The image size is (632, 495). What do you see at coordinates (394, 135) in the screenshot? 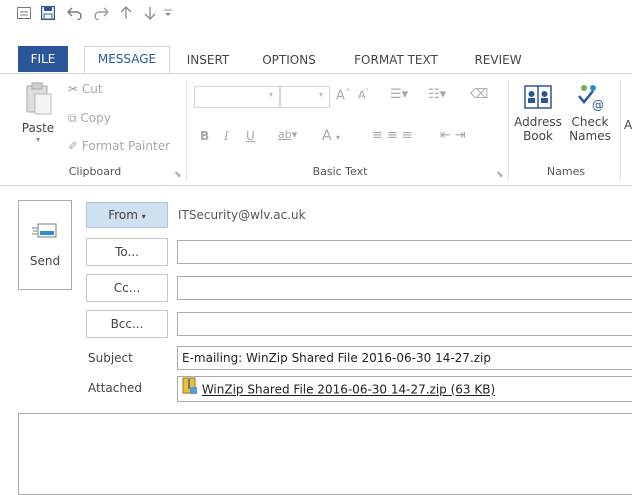
I see `align-icons: ≡≡≡` at bounding box center [394, 135].